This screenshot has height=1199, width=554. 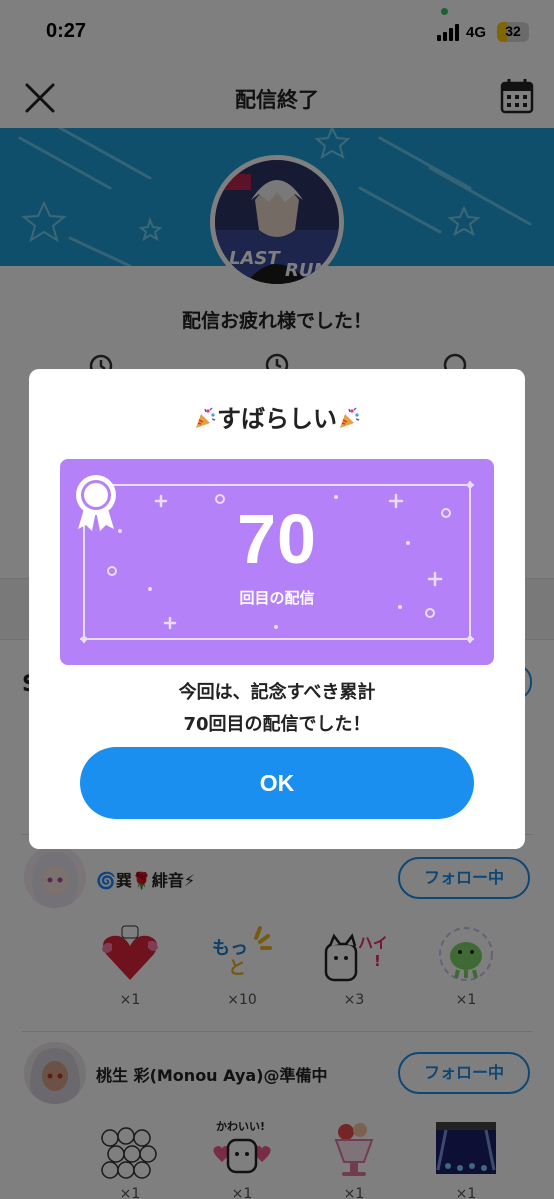 What do you see at coordinates (277, 692) in the screenshot?
I see `dialog-message-line1: 今回は、記念すべき累計` at bounding box center [277, 692].